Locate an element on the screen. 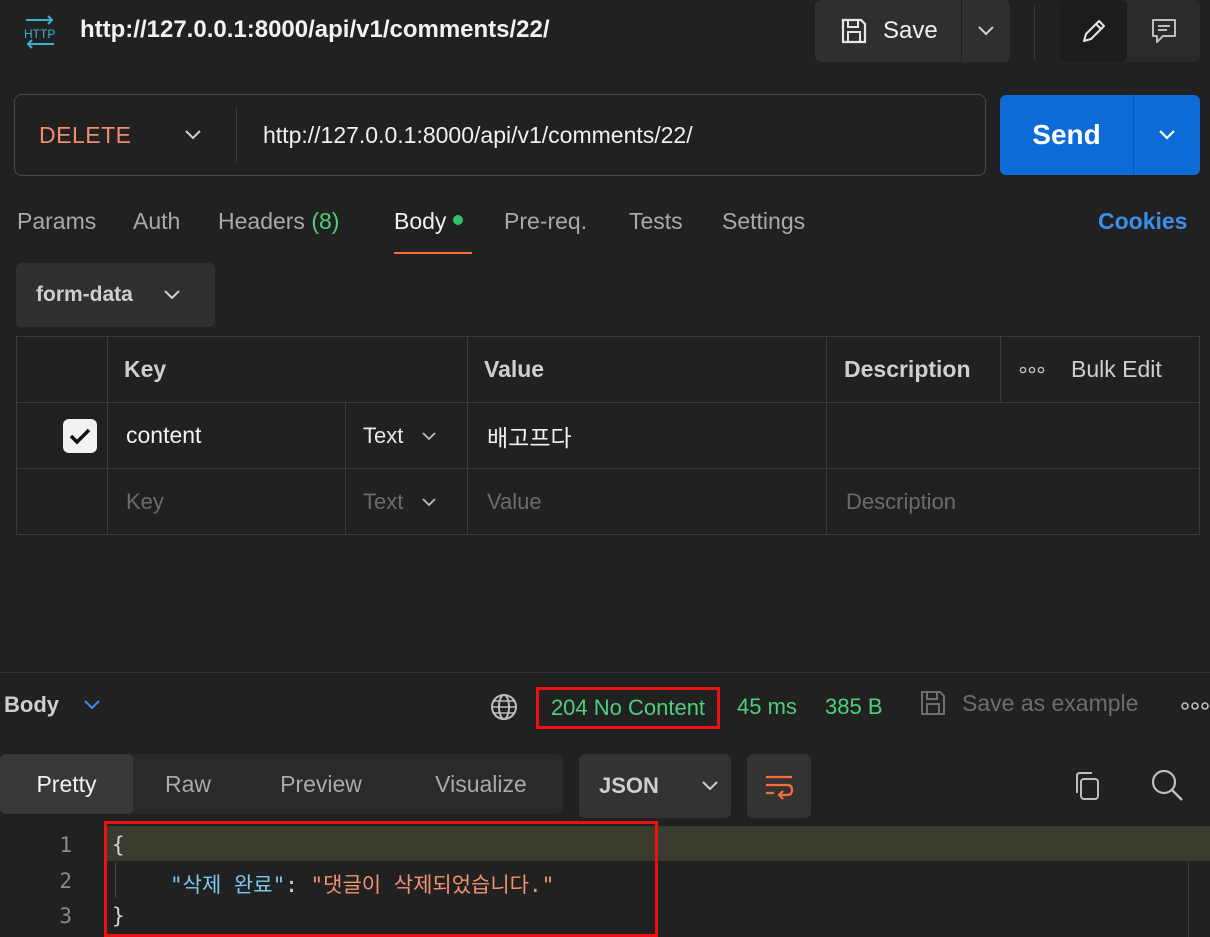  column-header-value: Value is located at coordinates (647, 370).